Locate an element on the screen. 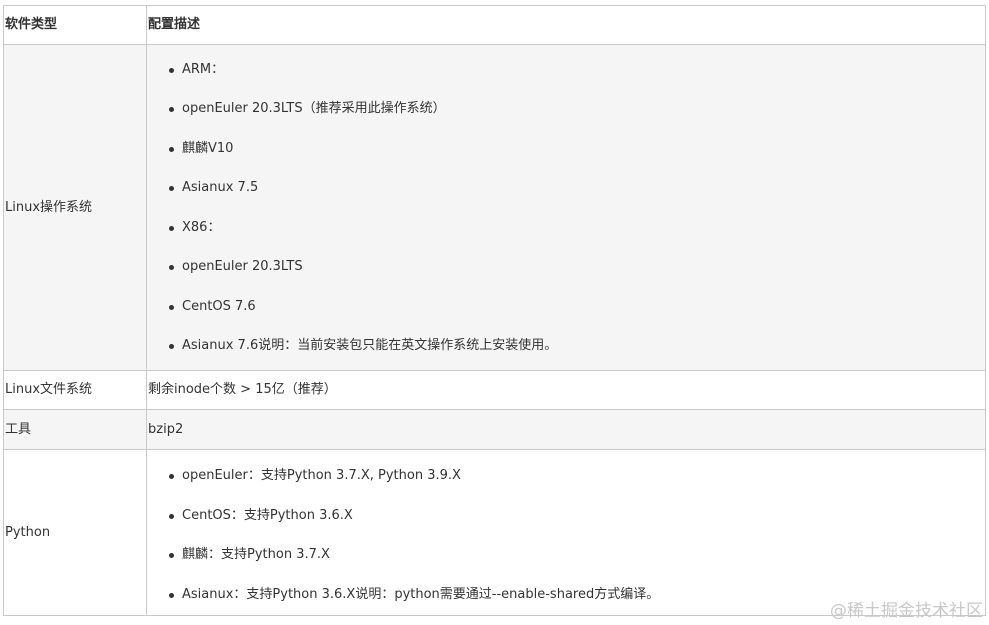 This screenshot has width=989, height=625. table-row: 工具 bzip2 is located at coordinates (494, 429).